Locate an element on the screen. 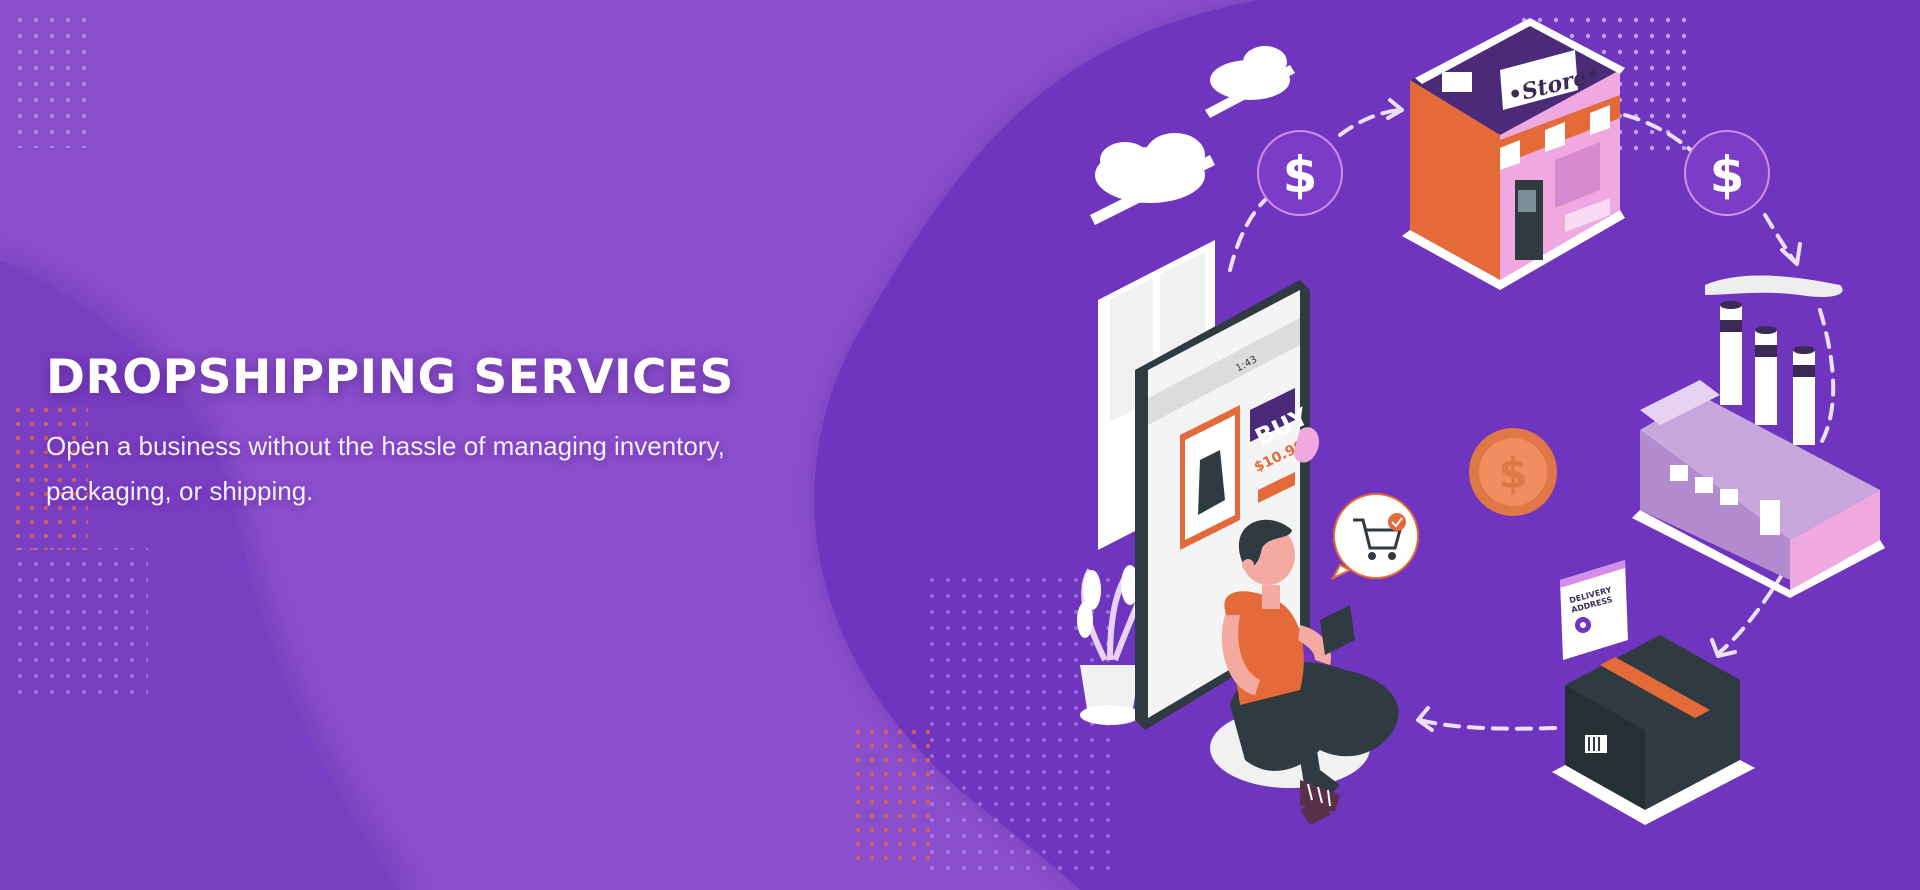  cart-bubble is located at coordinates (1374, 537).